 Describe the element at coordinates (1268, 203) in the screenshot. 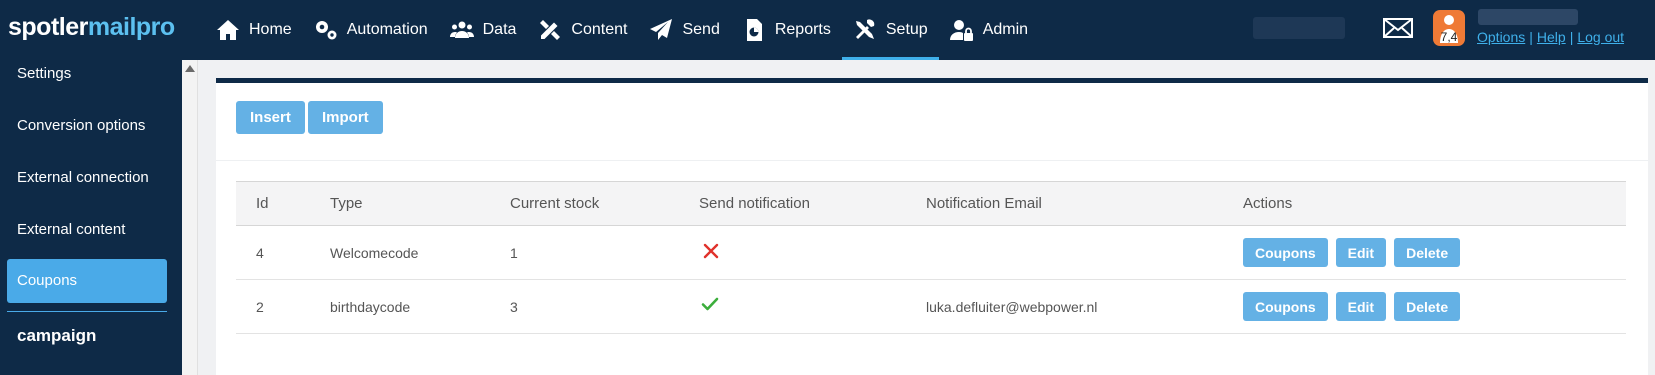

I see `column-header-actions: Actions` at that location.